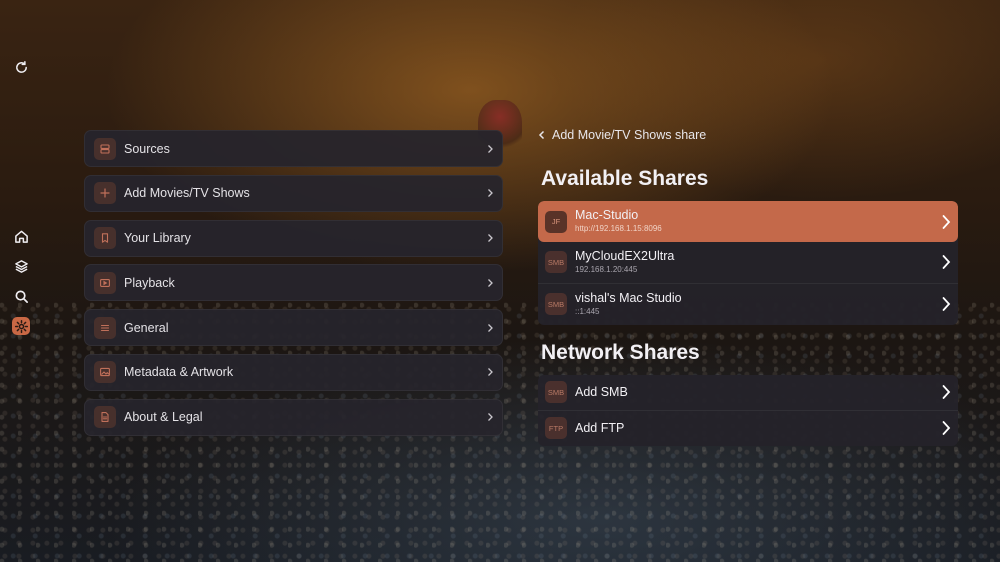  I want to click on share-address: http://192.168.1.15:8096, so click(618, 229).